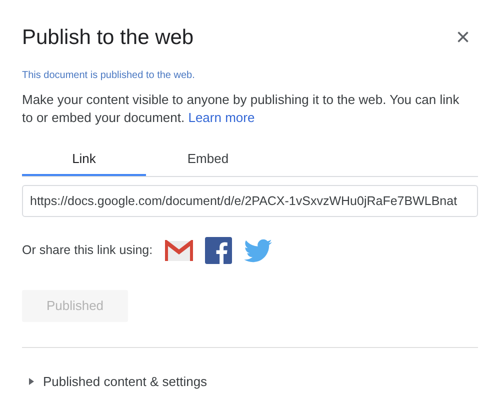 The width and height of the screenshot is (500, 412). I want to click on settings-expander: Published content & settings, so click(250, 382).